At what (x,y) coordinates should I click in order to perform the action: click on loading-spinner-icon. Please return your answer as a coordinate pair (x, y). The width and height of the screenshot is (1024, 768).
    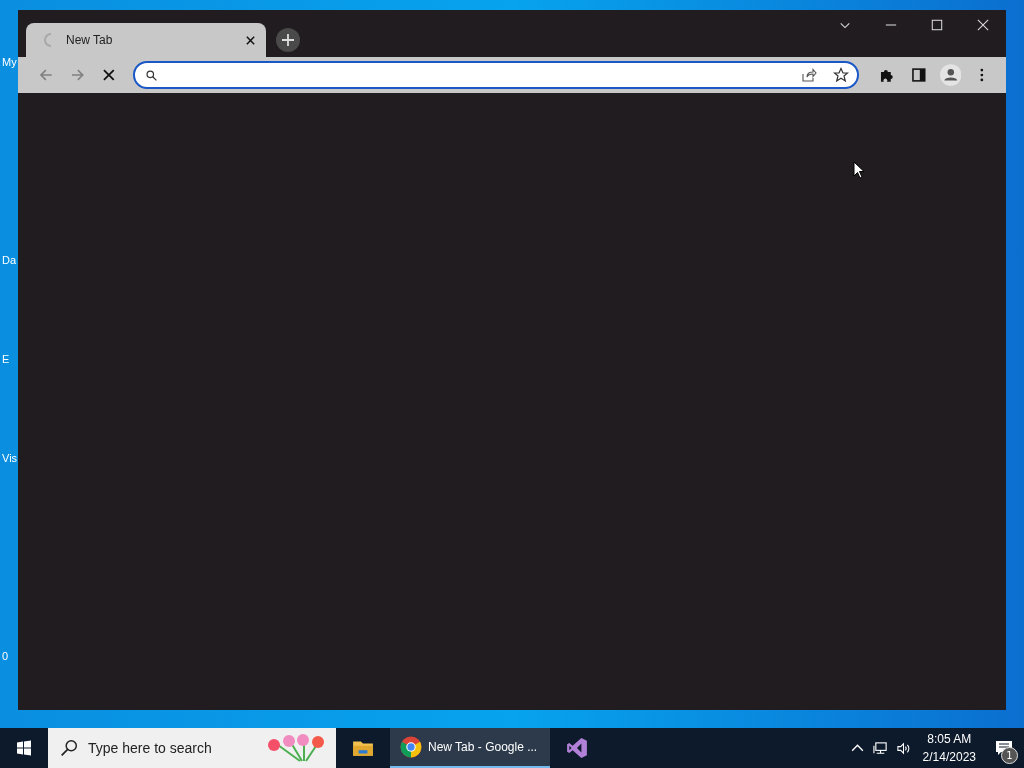
    Looking at the image, I should click on (48, 40).